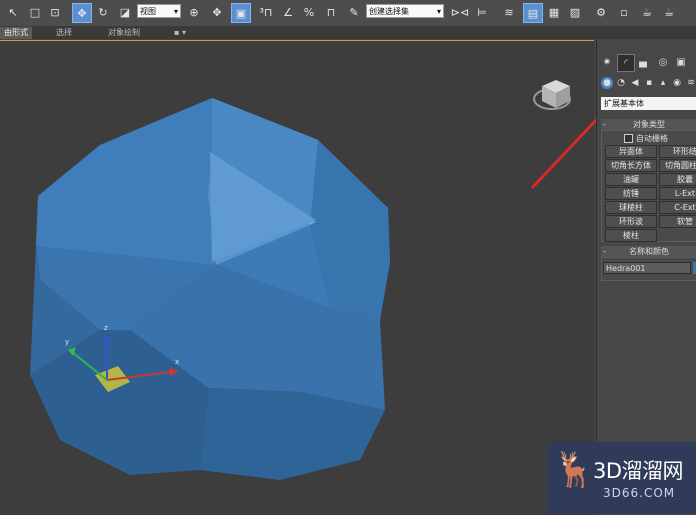 This screenshot has width=696, height=515. I want to click on named-selection-value: 创建选择集, so click(389, 11).